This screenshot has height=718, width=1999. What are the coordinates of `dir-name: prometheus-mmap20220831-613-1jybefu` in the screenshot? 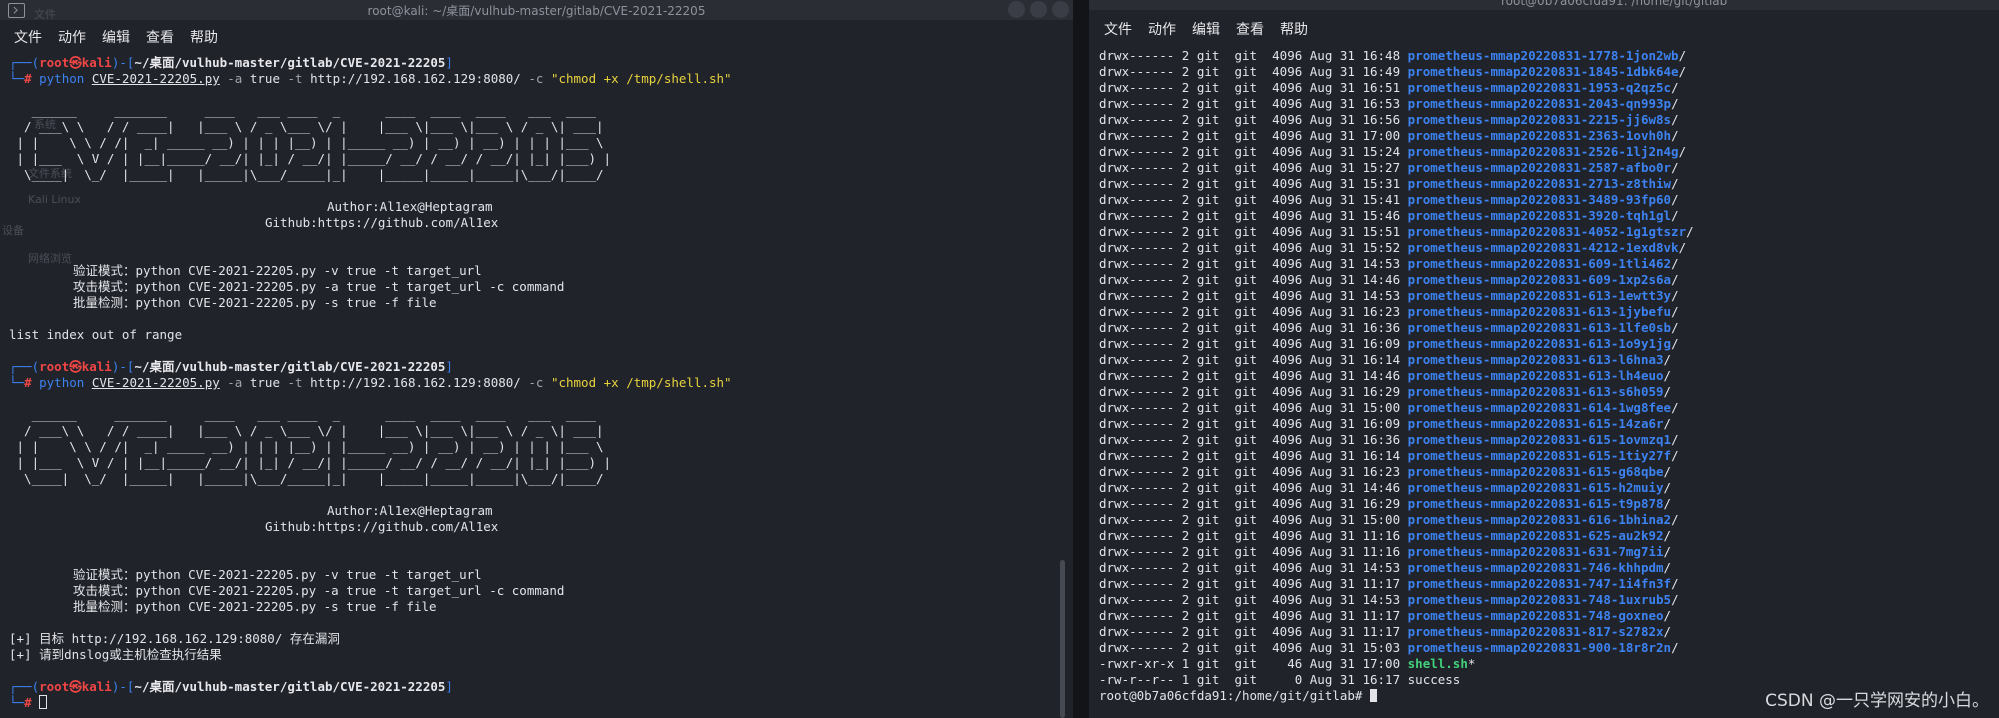 It's located at (1539, 311).